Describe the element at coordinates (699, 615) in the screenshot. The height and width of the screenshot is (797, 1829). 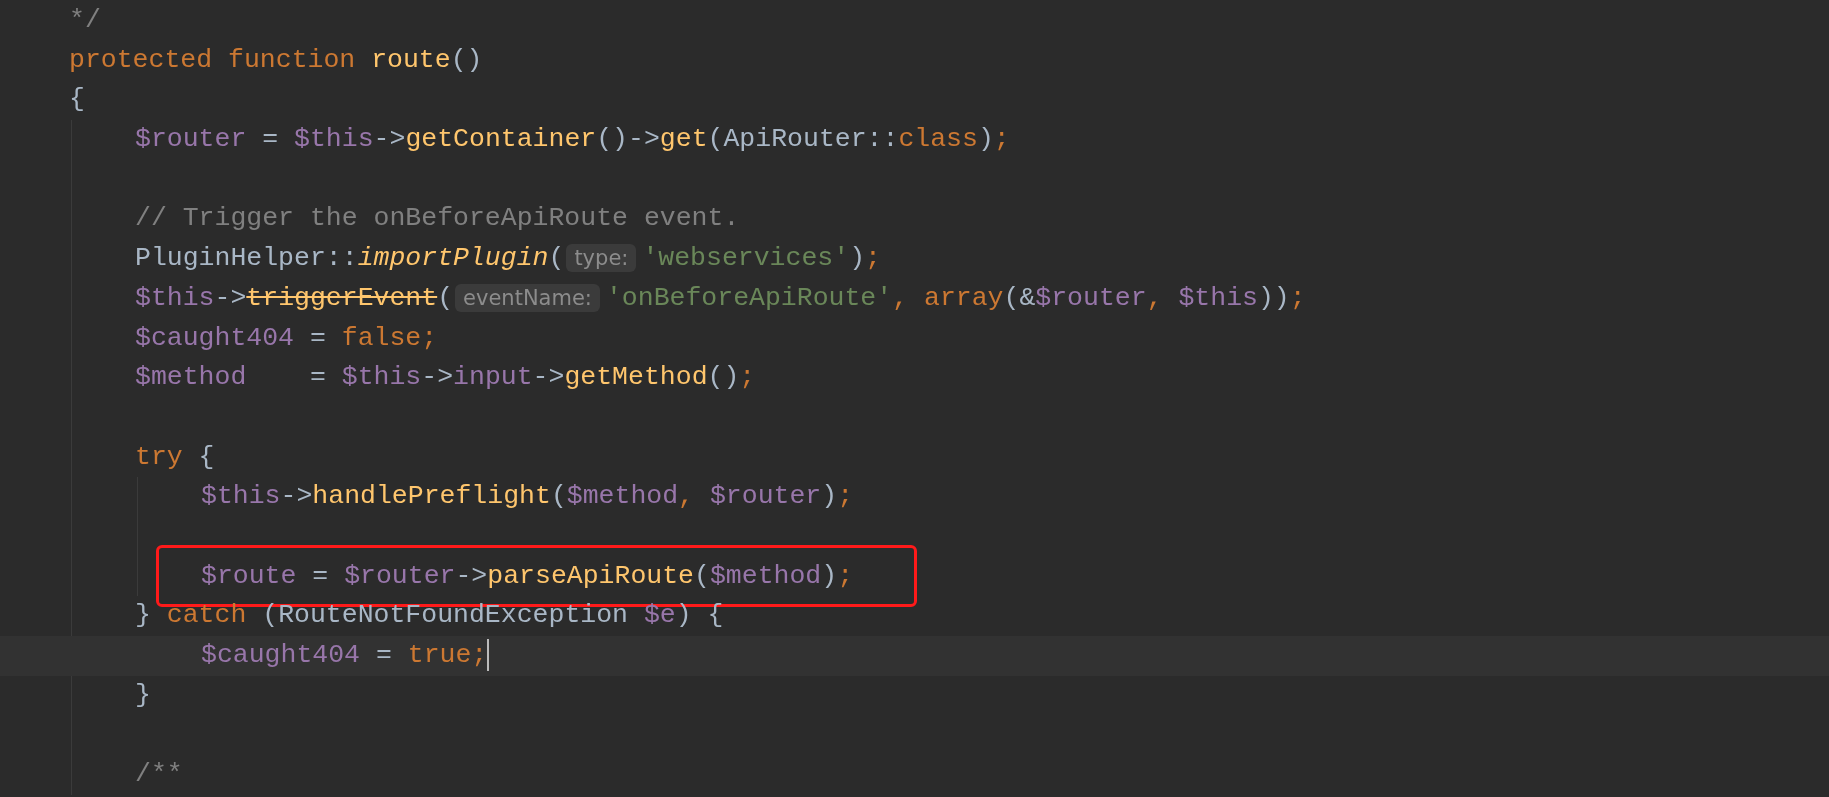
I see `code-text: ) {` at that location.